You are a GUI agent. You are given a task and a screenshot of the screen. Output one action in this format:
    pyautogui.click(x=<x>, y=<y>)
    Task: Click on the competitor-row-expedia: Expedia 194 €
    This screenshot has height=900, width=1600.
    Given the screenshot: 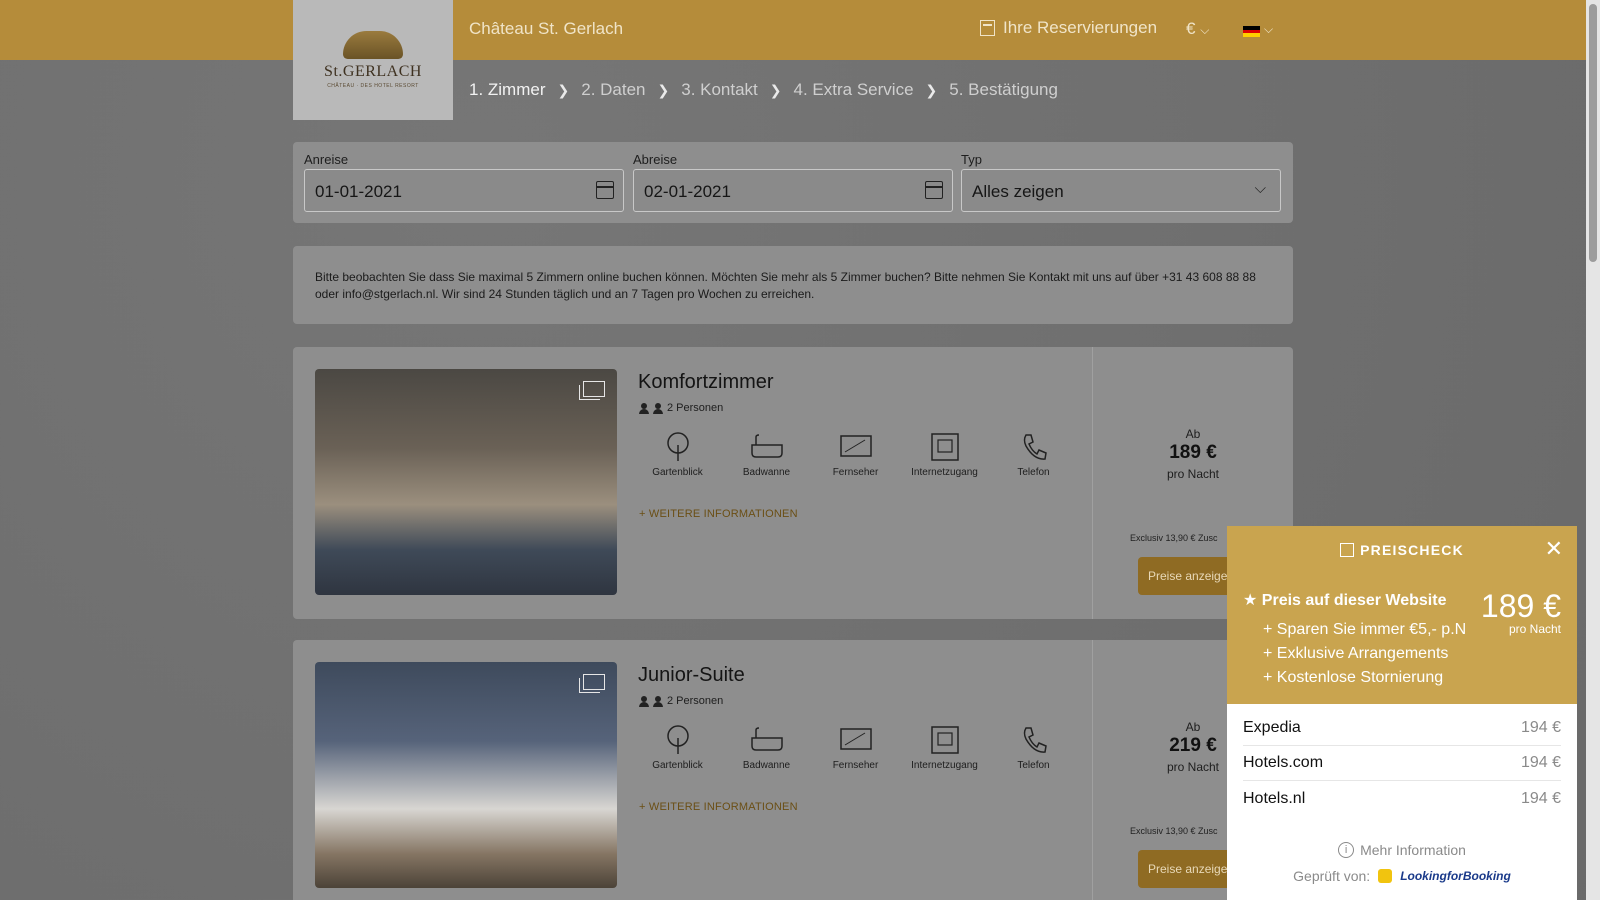 What is the action you would take?
    pyautogui.click(x=1402, y=728)
    